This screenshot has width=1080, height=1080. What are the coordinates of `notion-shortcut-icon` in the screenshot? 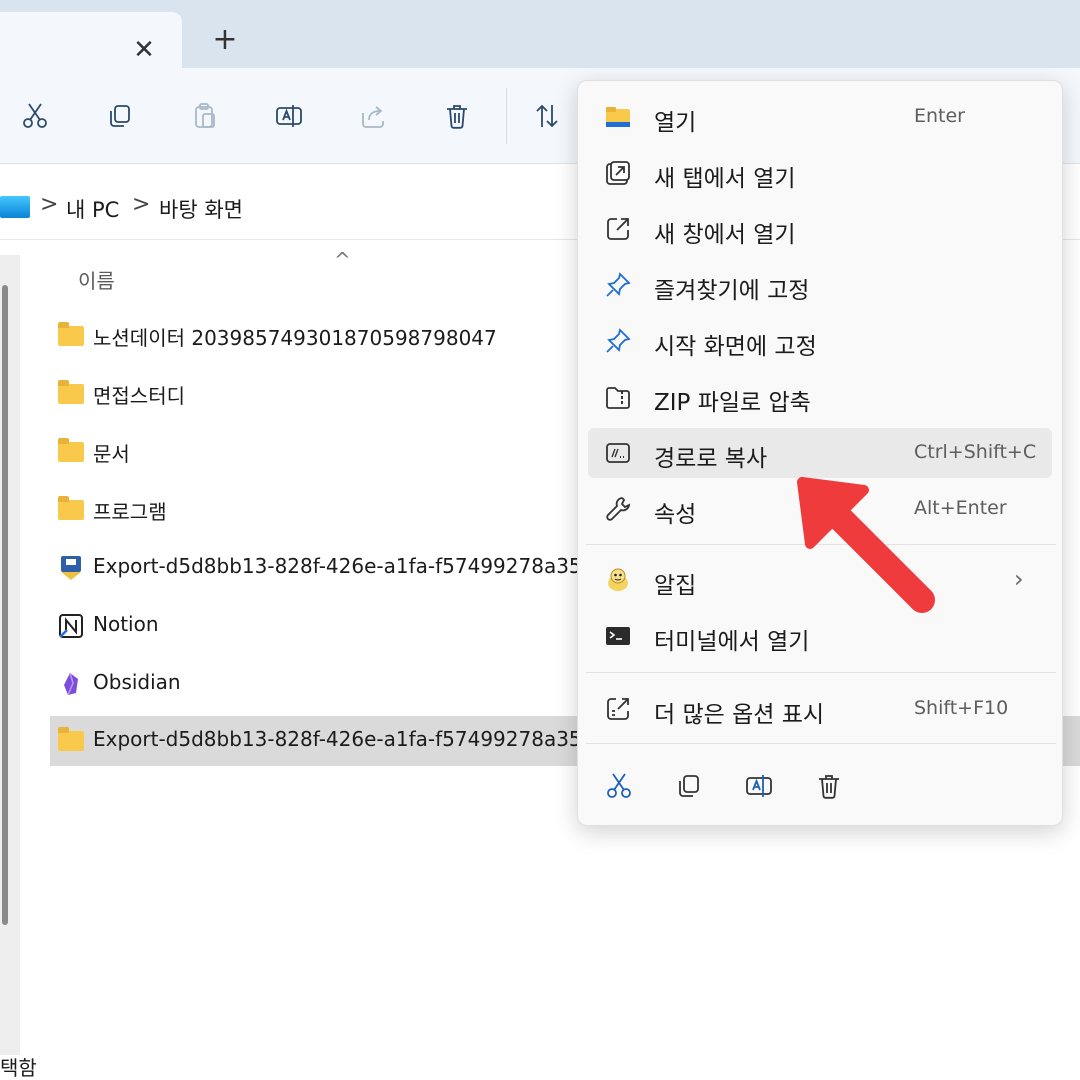 It's located at (71, 626).